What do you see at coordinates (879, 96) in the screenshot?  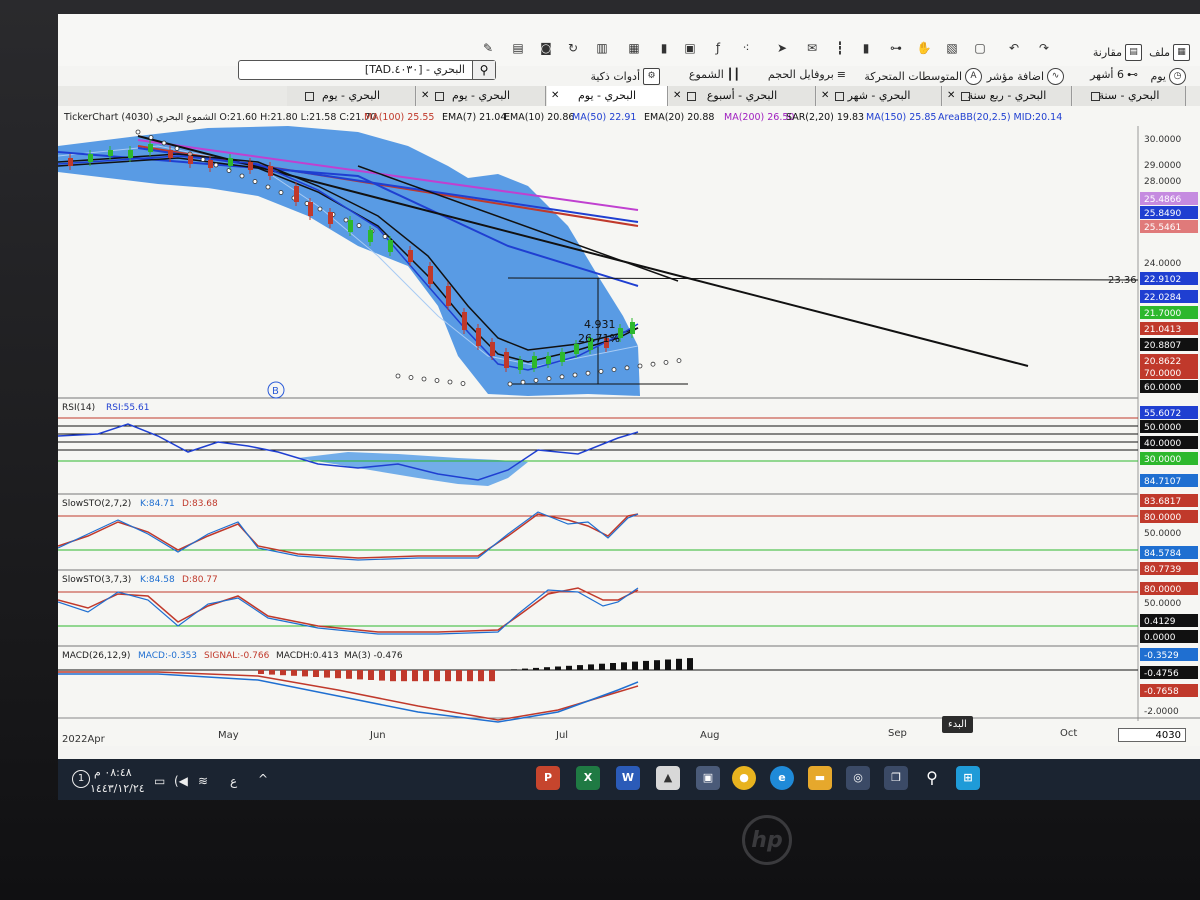 I see `tab-month: البحري - شهر ✕` at bounding box center [879, 96].